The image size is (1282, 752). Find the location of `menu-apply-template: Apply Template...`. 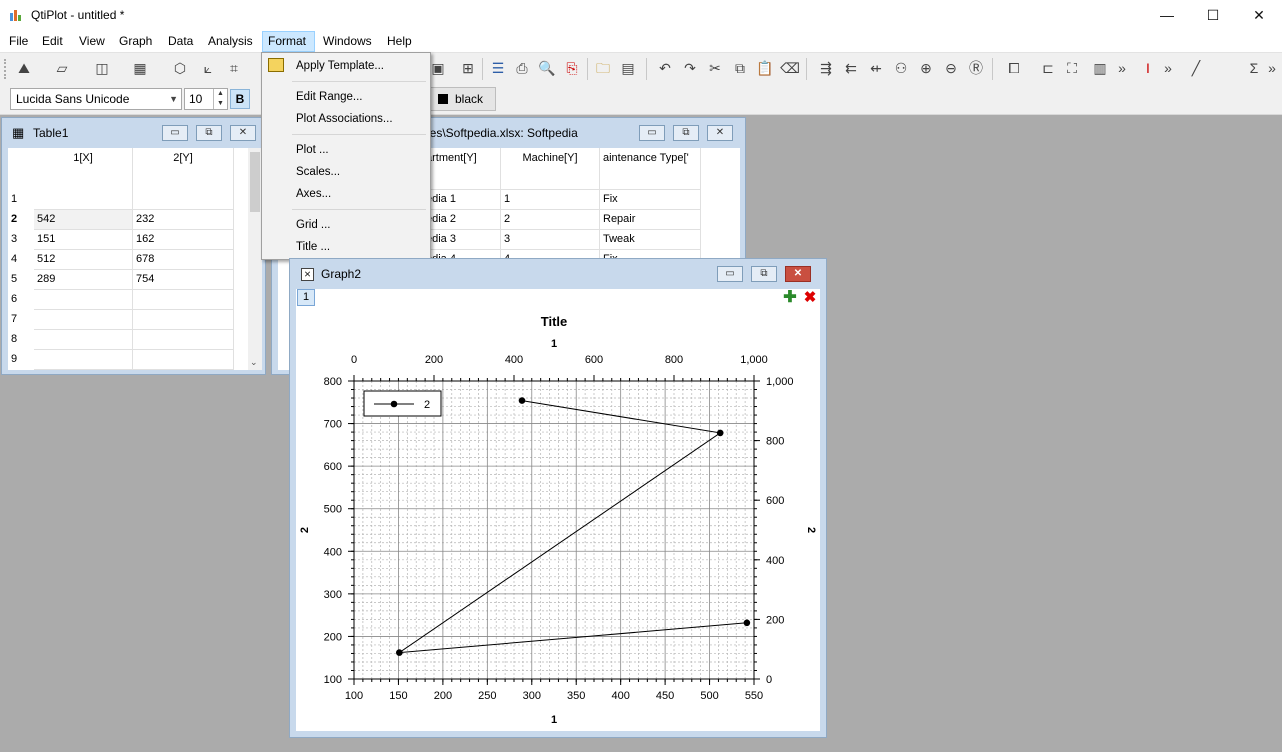

menu-apply-template: Apply Template... is located at coordinates (340, 66).